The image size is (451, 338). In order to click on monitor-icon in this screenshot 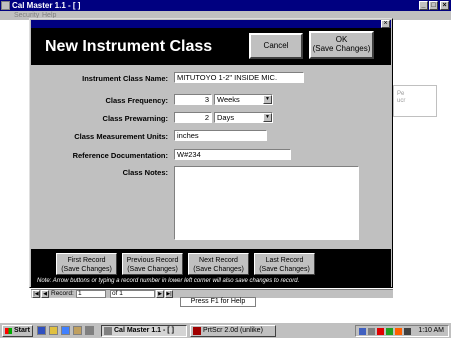, I will do `click(371, 331)`.